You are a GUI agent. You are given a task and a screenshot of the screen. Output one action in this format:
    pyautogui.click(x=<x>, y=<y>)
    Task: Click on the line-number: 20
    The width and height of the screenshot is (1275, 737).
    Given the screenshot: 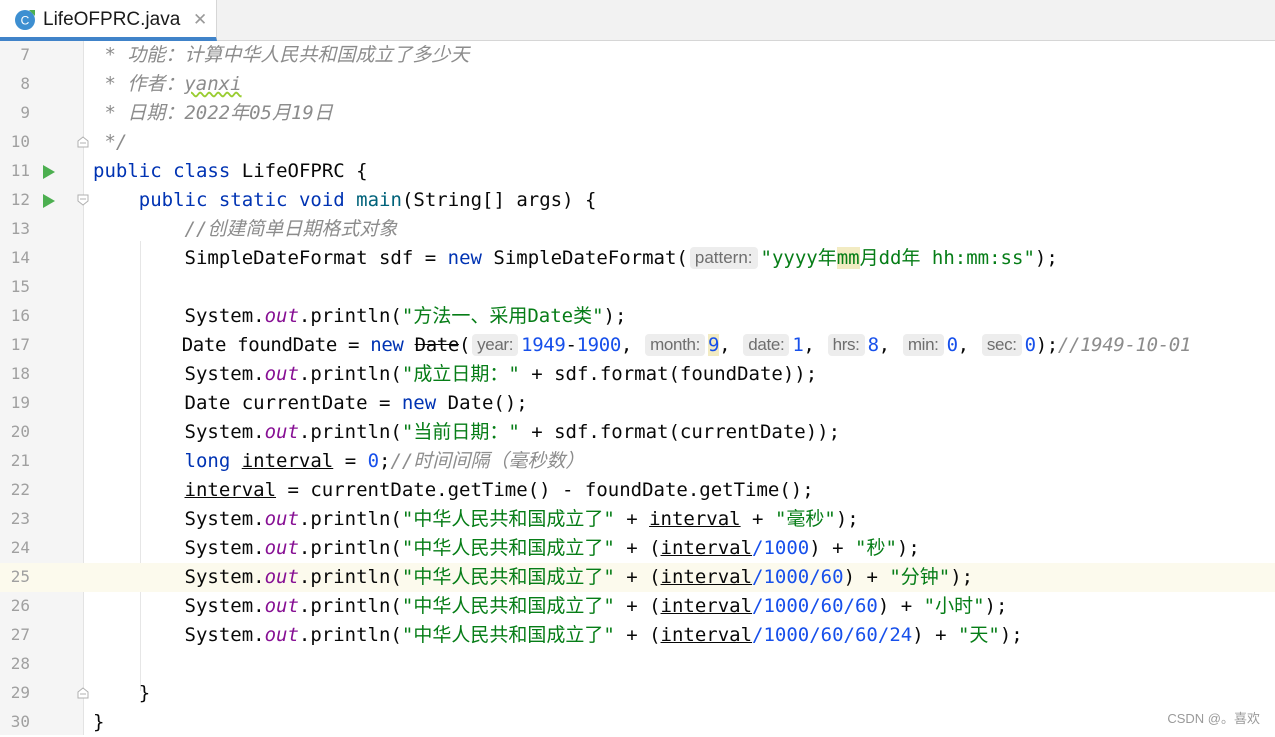 What is the action you would take?
    pyautogui.click(x=20, y=431)
    